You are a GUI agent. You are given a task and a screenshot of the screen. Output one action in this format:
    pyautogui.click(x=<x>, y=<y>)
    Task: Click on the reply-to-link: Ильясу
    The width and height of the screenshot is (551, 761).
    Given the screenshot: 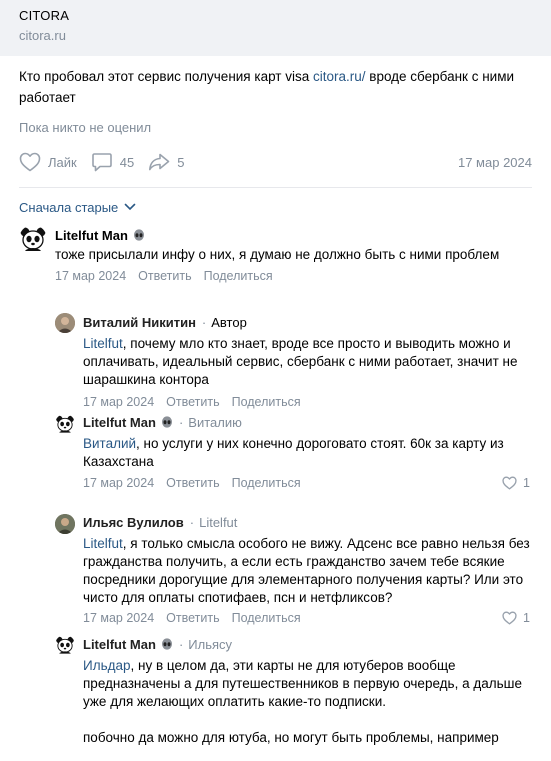 What is the action you would take?
    pyautogui.click(x=210, y=644)
    